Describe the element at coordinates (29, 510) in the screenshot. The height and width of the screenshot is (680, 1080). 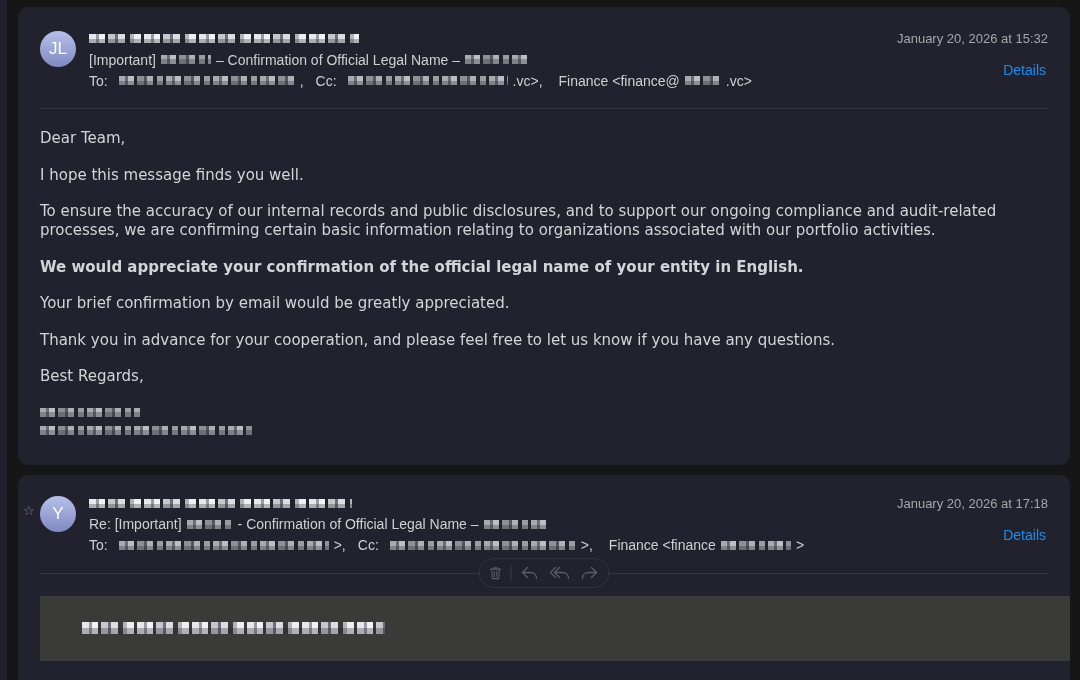
I see `star-icon: ☆` at that location.